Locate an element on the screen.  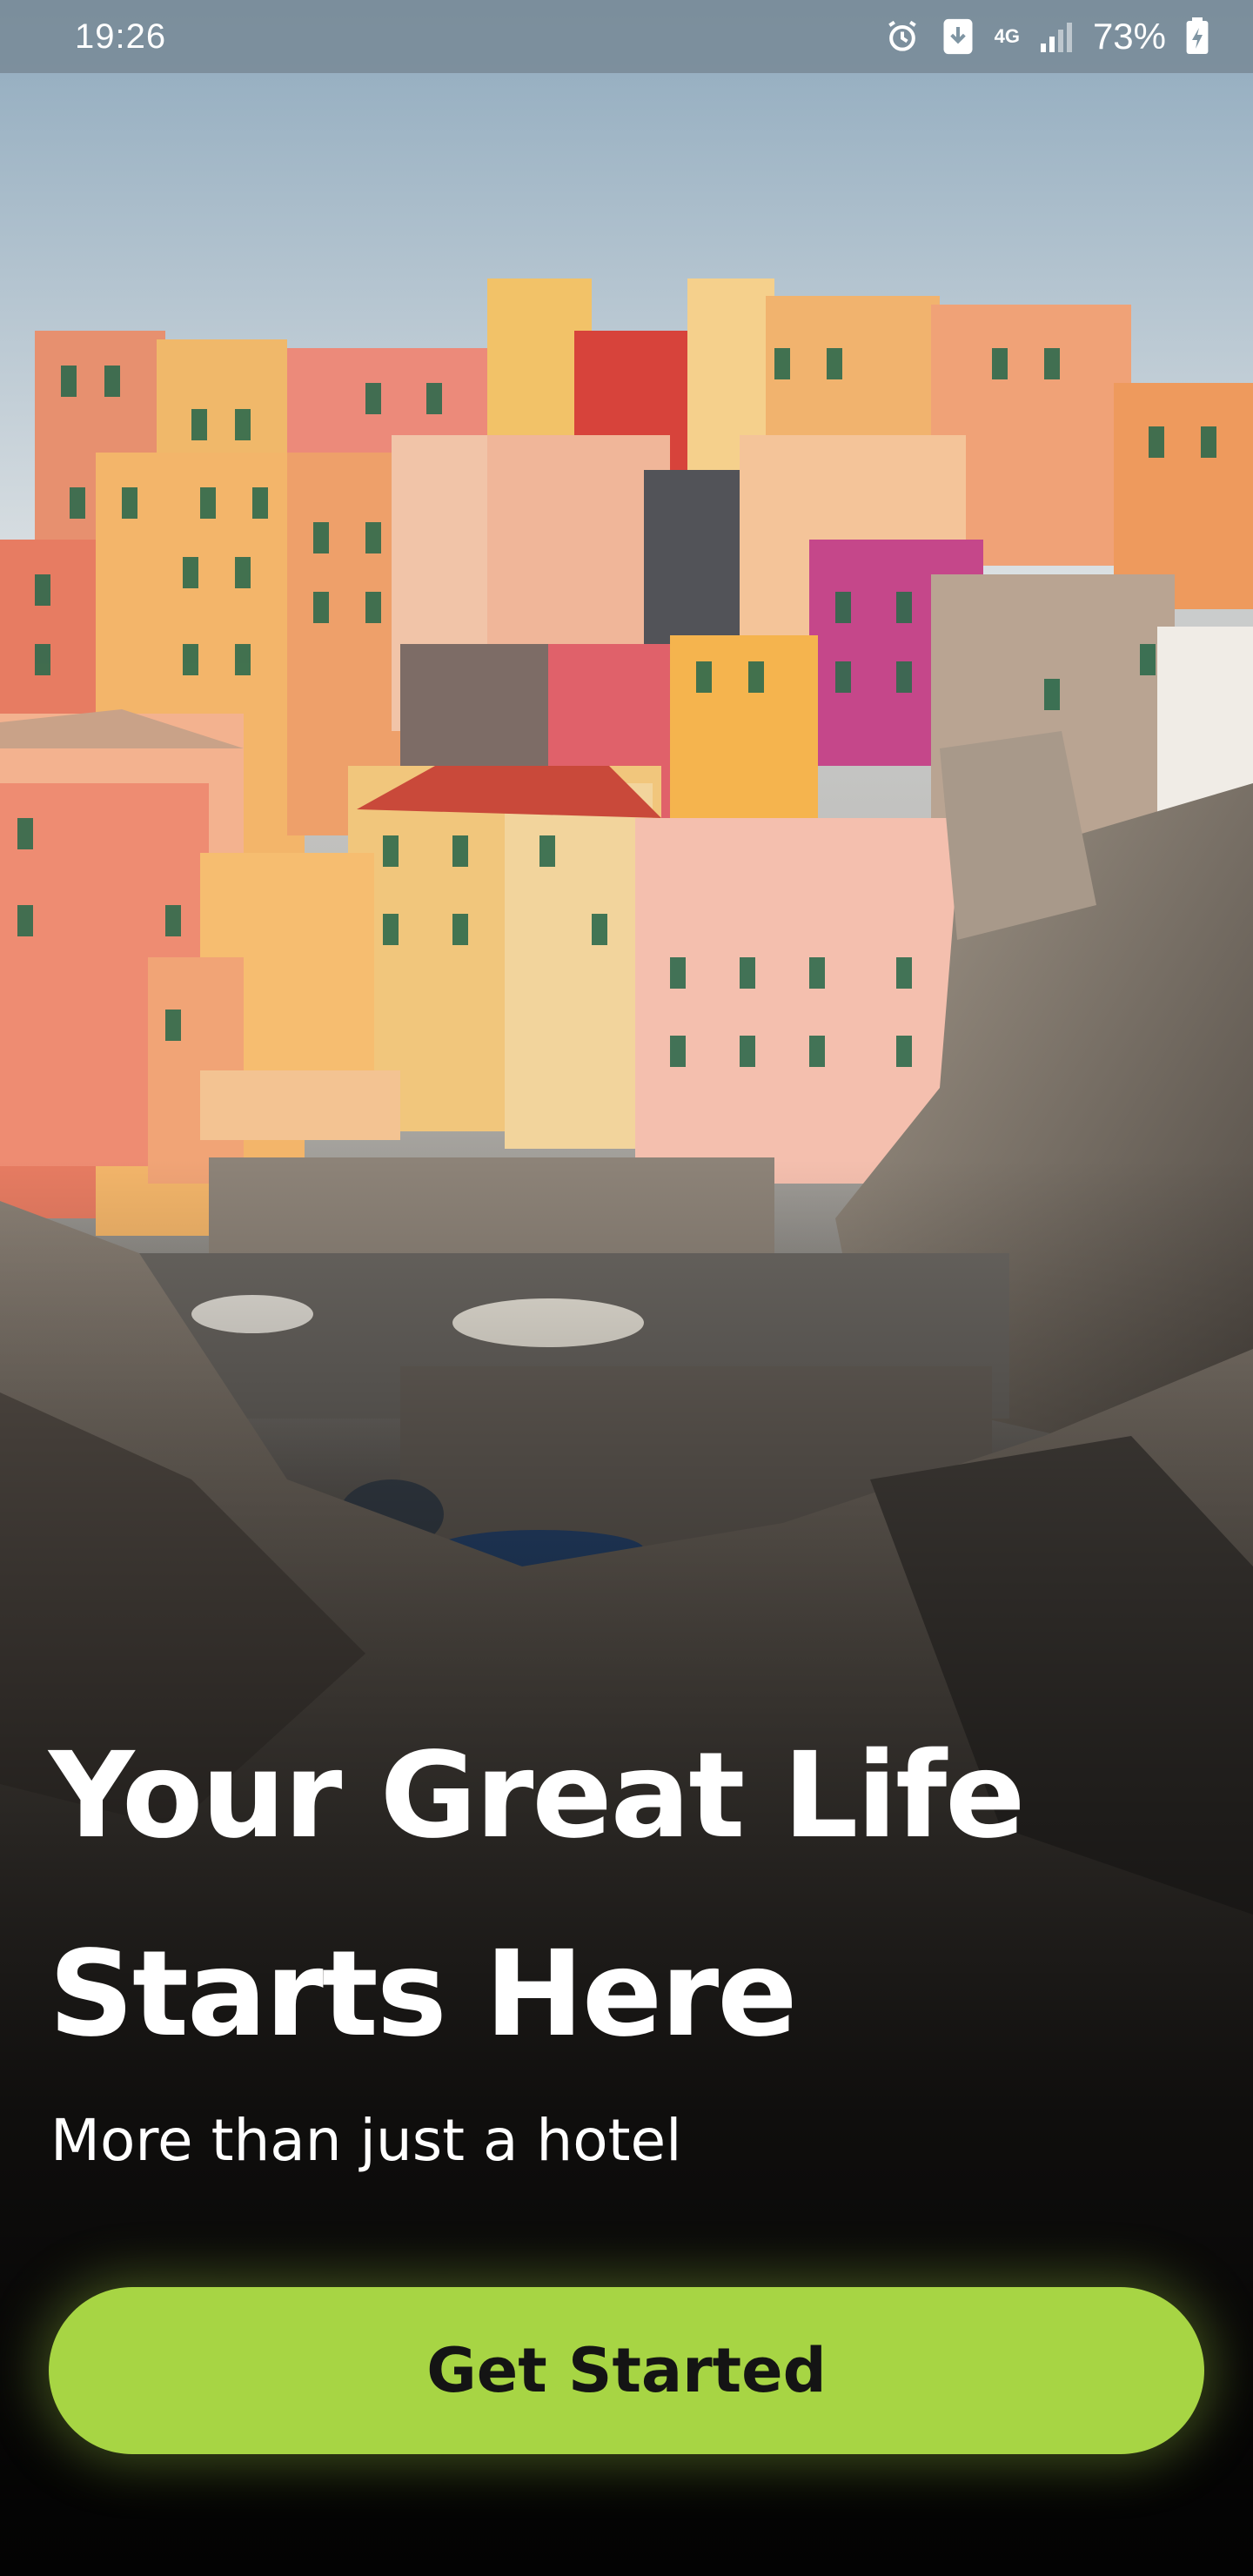
network-label: 4G is located at coordinates (1007, 36).